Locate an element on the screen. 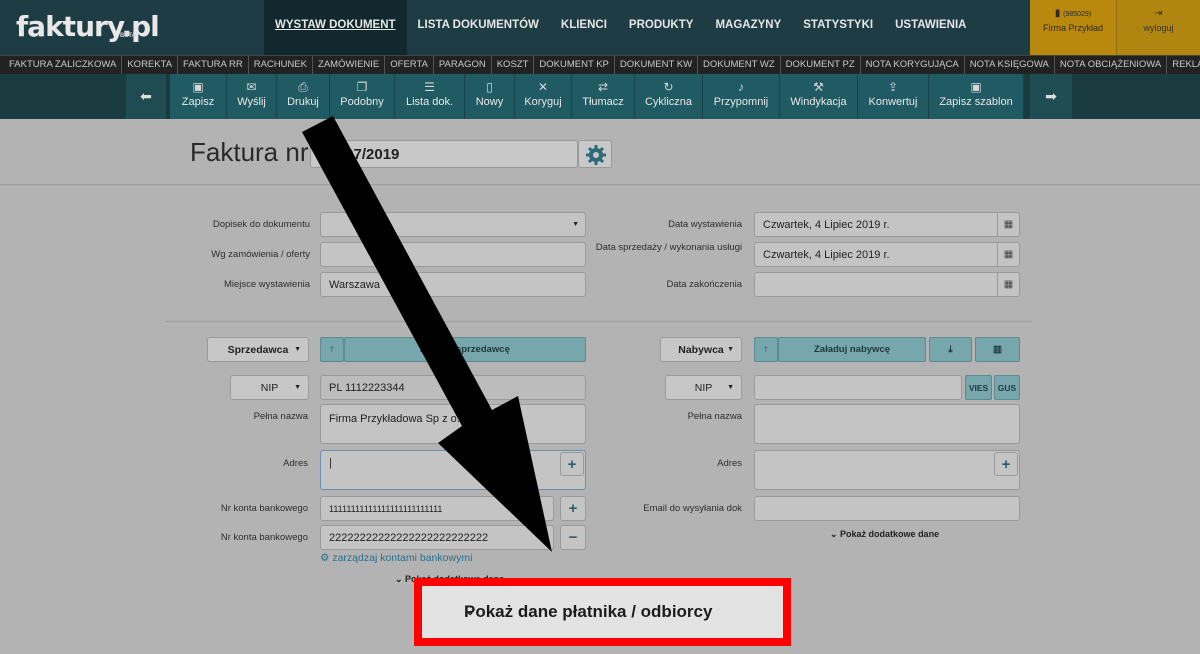  toolbar-similar-button: ❐ Podobny is located at coordinates (362, 96).